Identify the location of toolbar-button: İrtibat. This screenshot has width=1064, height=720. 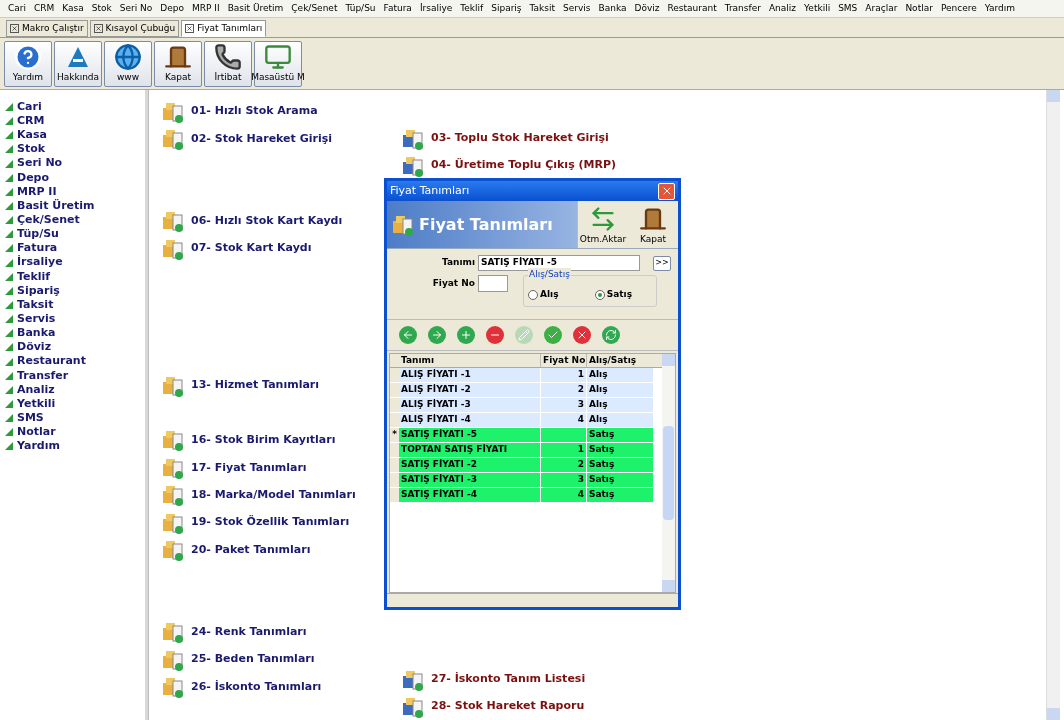
(228, 63).